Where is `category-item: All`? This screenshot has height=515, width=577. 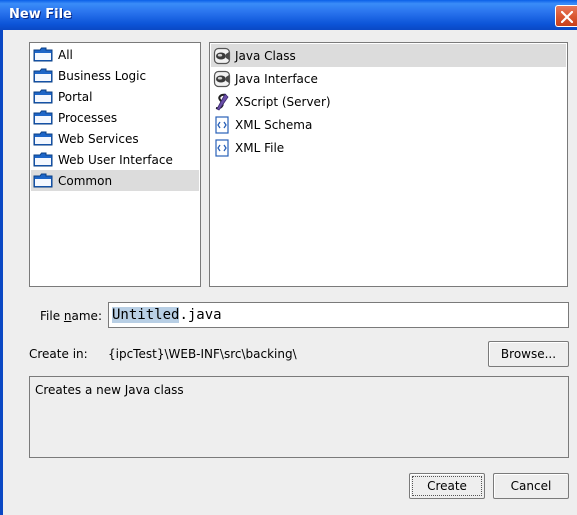
category-item: All is located at coordinates (115, 54).